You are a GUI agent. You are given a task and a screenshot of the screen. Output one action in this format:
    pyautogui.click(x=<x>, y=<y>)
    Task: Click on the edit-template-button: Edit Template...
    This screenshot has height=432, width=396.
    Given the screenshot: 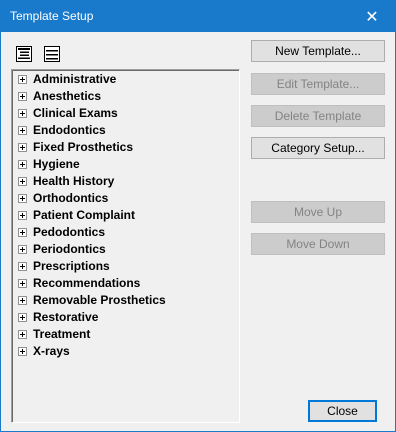 What is the action you would take?
    pyautogui.click(x=318, y=84)
    